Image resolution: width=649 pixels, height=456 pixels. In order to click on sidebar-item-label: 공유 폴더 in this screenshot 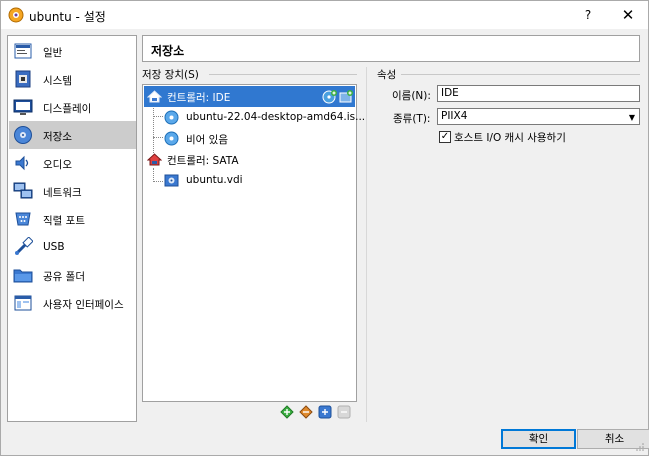, I will do `click(64, 277)`.